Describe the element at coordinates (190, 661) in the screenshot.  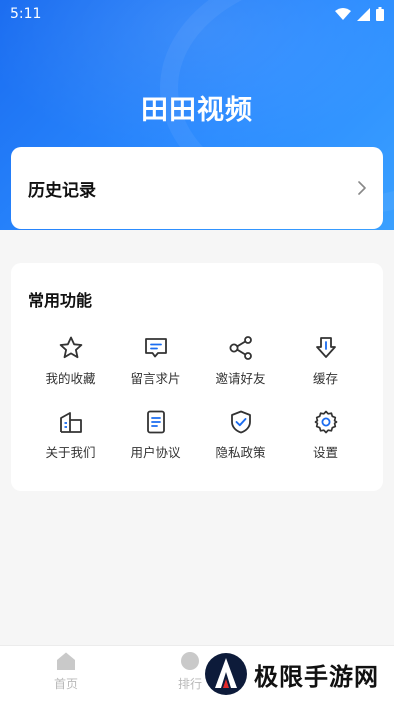
I see `ranking-icon` at that location.